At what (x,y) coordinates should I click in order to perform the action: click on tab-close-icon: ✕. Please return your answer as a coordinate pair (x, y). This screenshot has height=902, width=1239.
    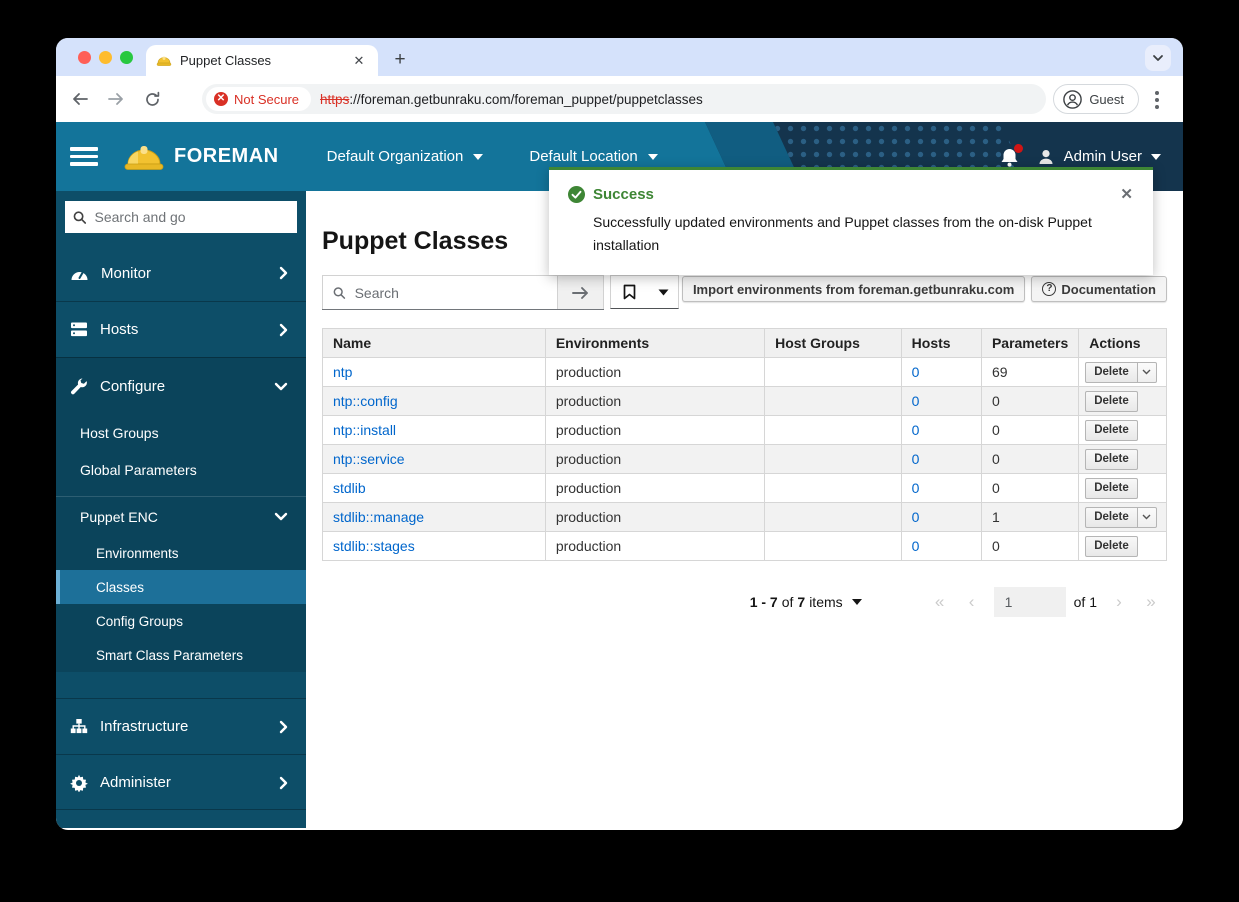
    Looking at the image, I should click on (359, 61).